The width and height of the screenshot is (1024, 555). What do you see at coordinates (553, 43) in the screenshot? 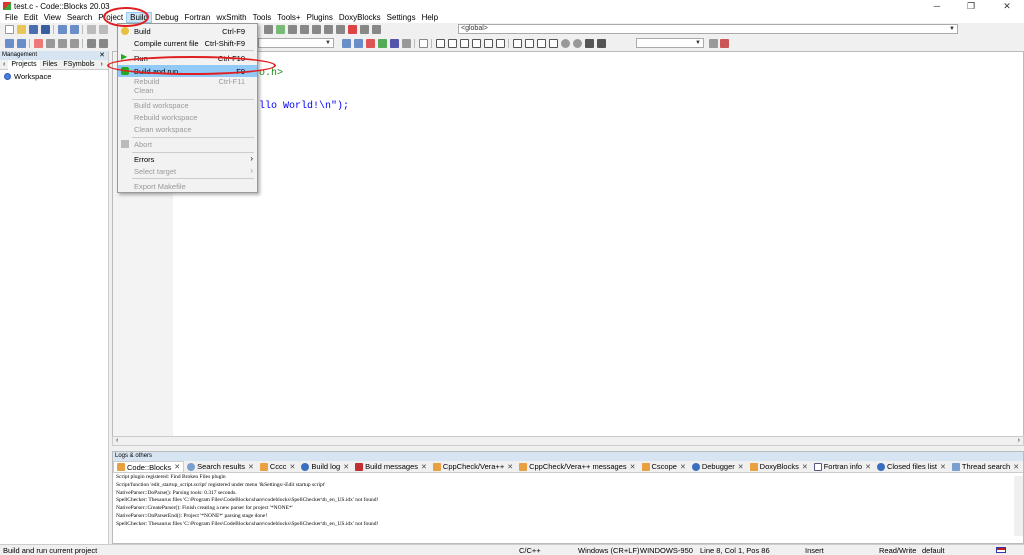
I see `box-d-icon` at bounding box center [553, 43].